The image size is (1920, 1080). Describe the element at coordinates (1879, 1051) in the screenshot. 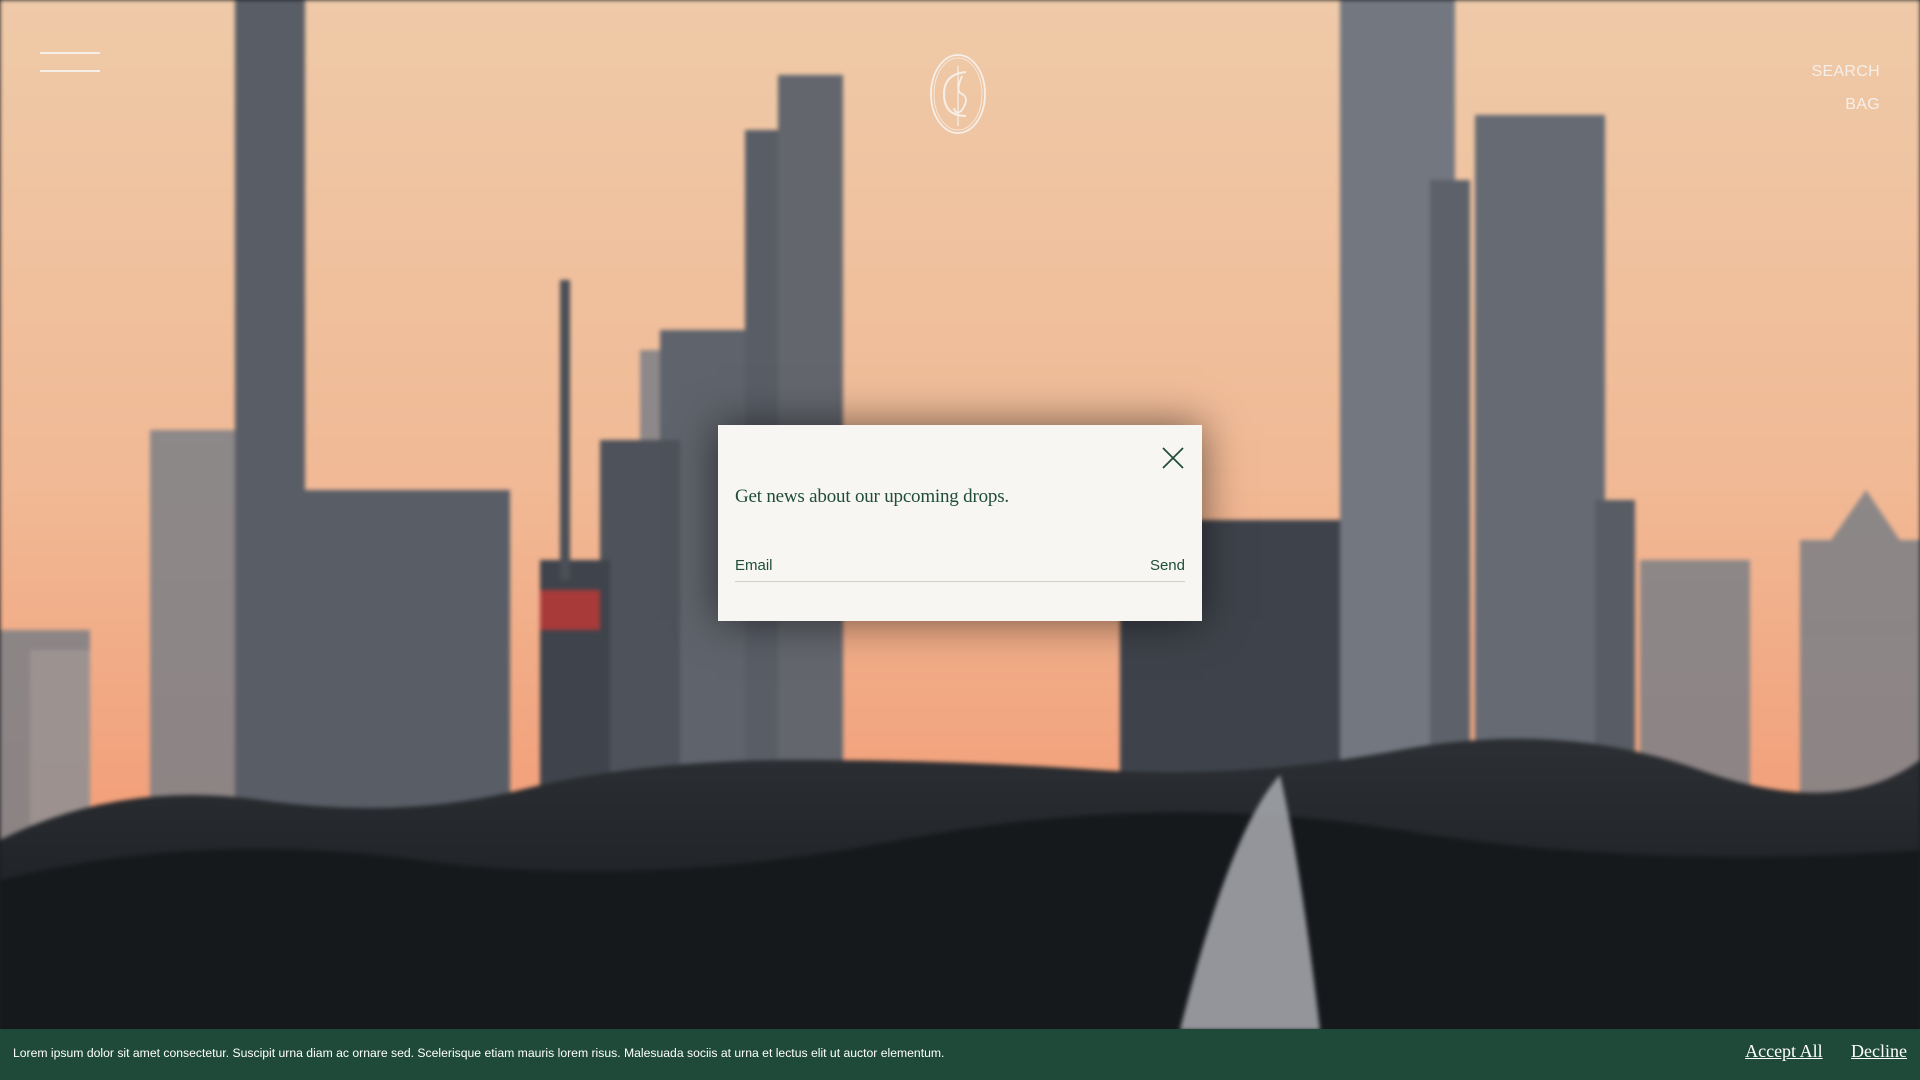

I see `decline-button: Decline` at that location.